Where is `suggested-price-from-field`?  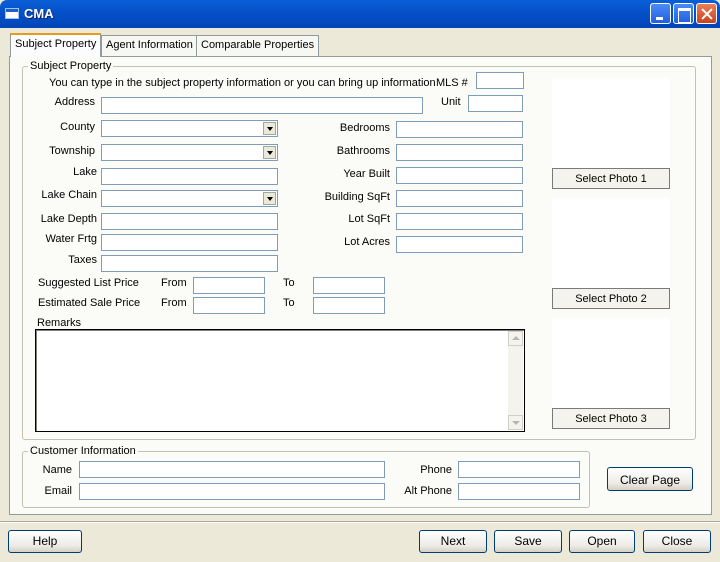
suggested-price-from-field is located at coordinates (229, 285).